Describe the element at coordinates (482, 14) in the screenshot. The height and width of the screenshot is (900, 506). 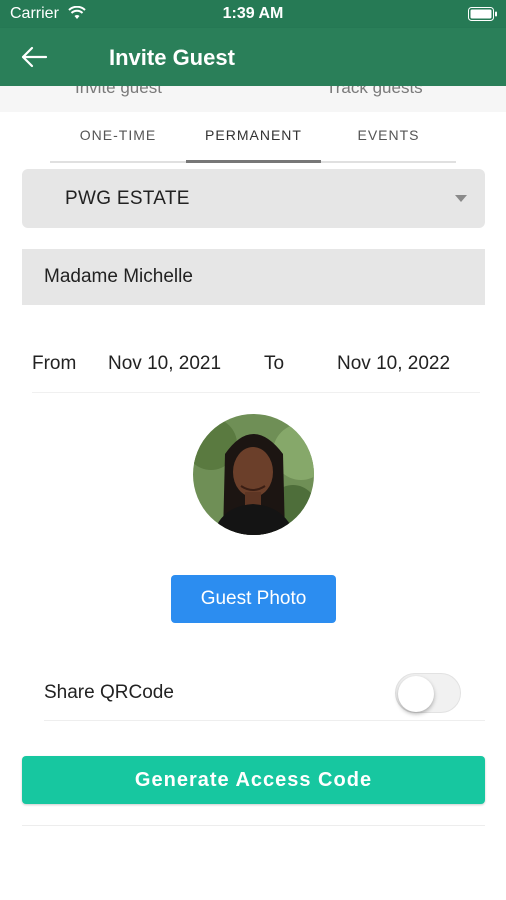
I see `battery-icon` at that location.